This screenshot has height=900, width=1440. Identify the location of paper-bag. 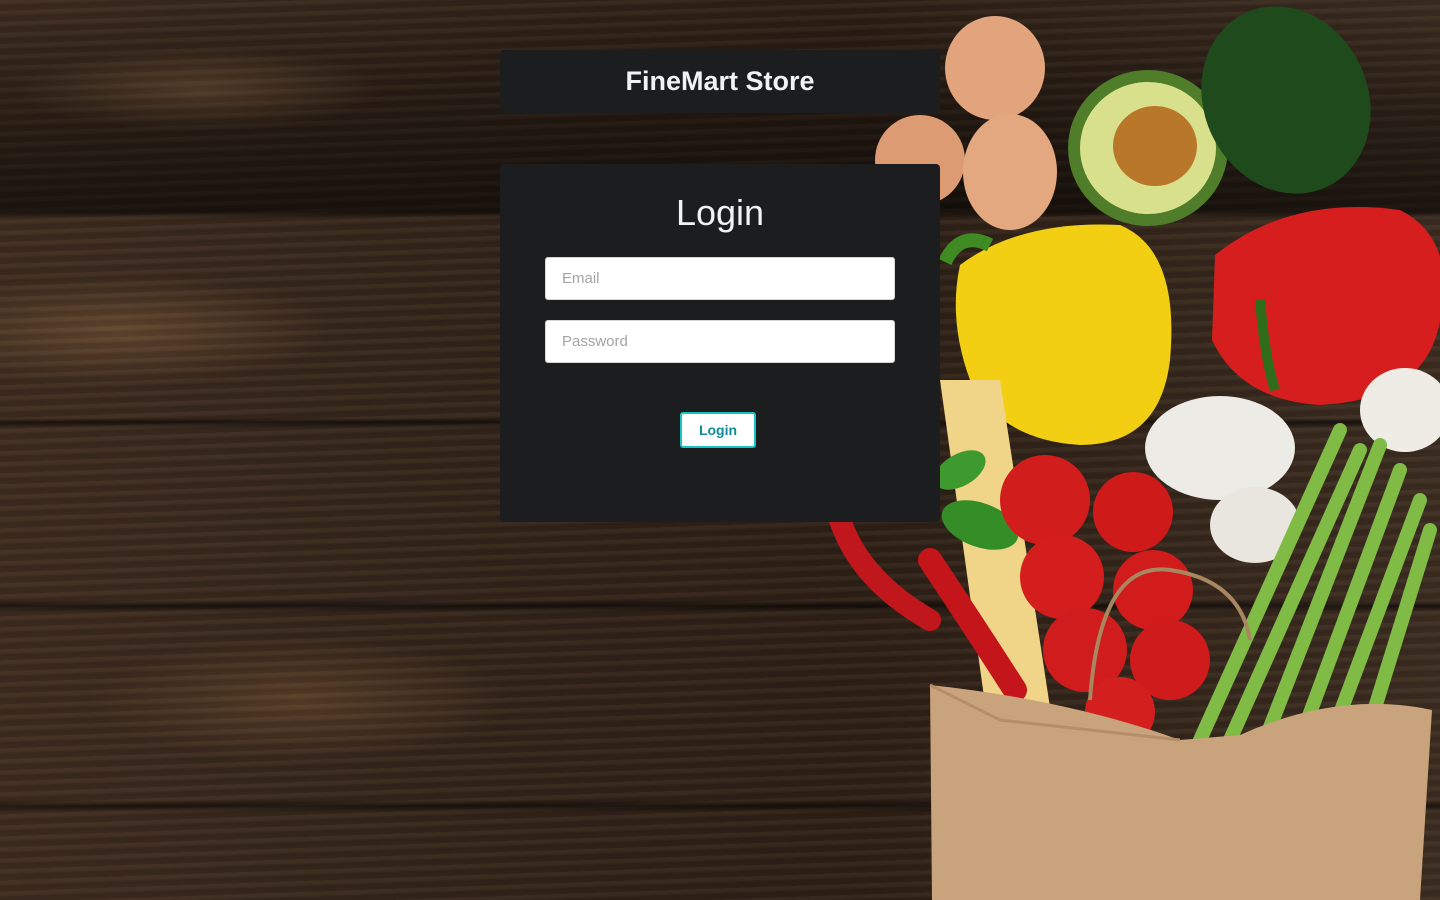
(1181, 792).